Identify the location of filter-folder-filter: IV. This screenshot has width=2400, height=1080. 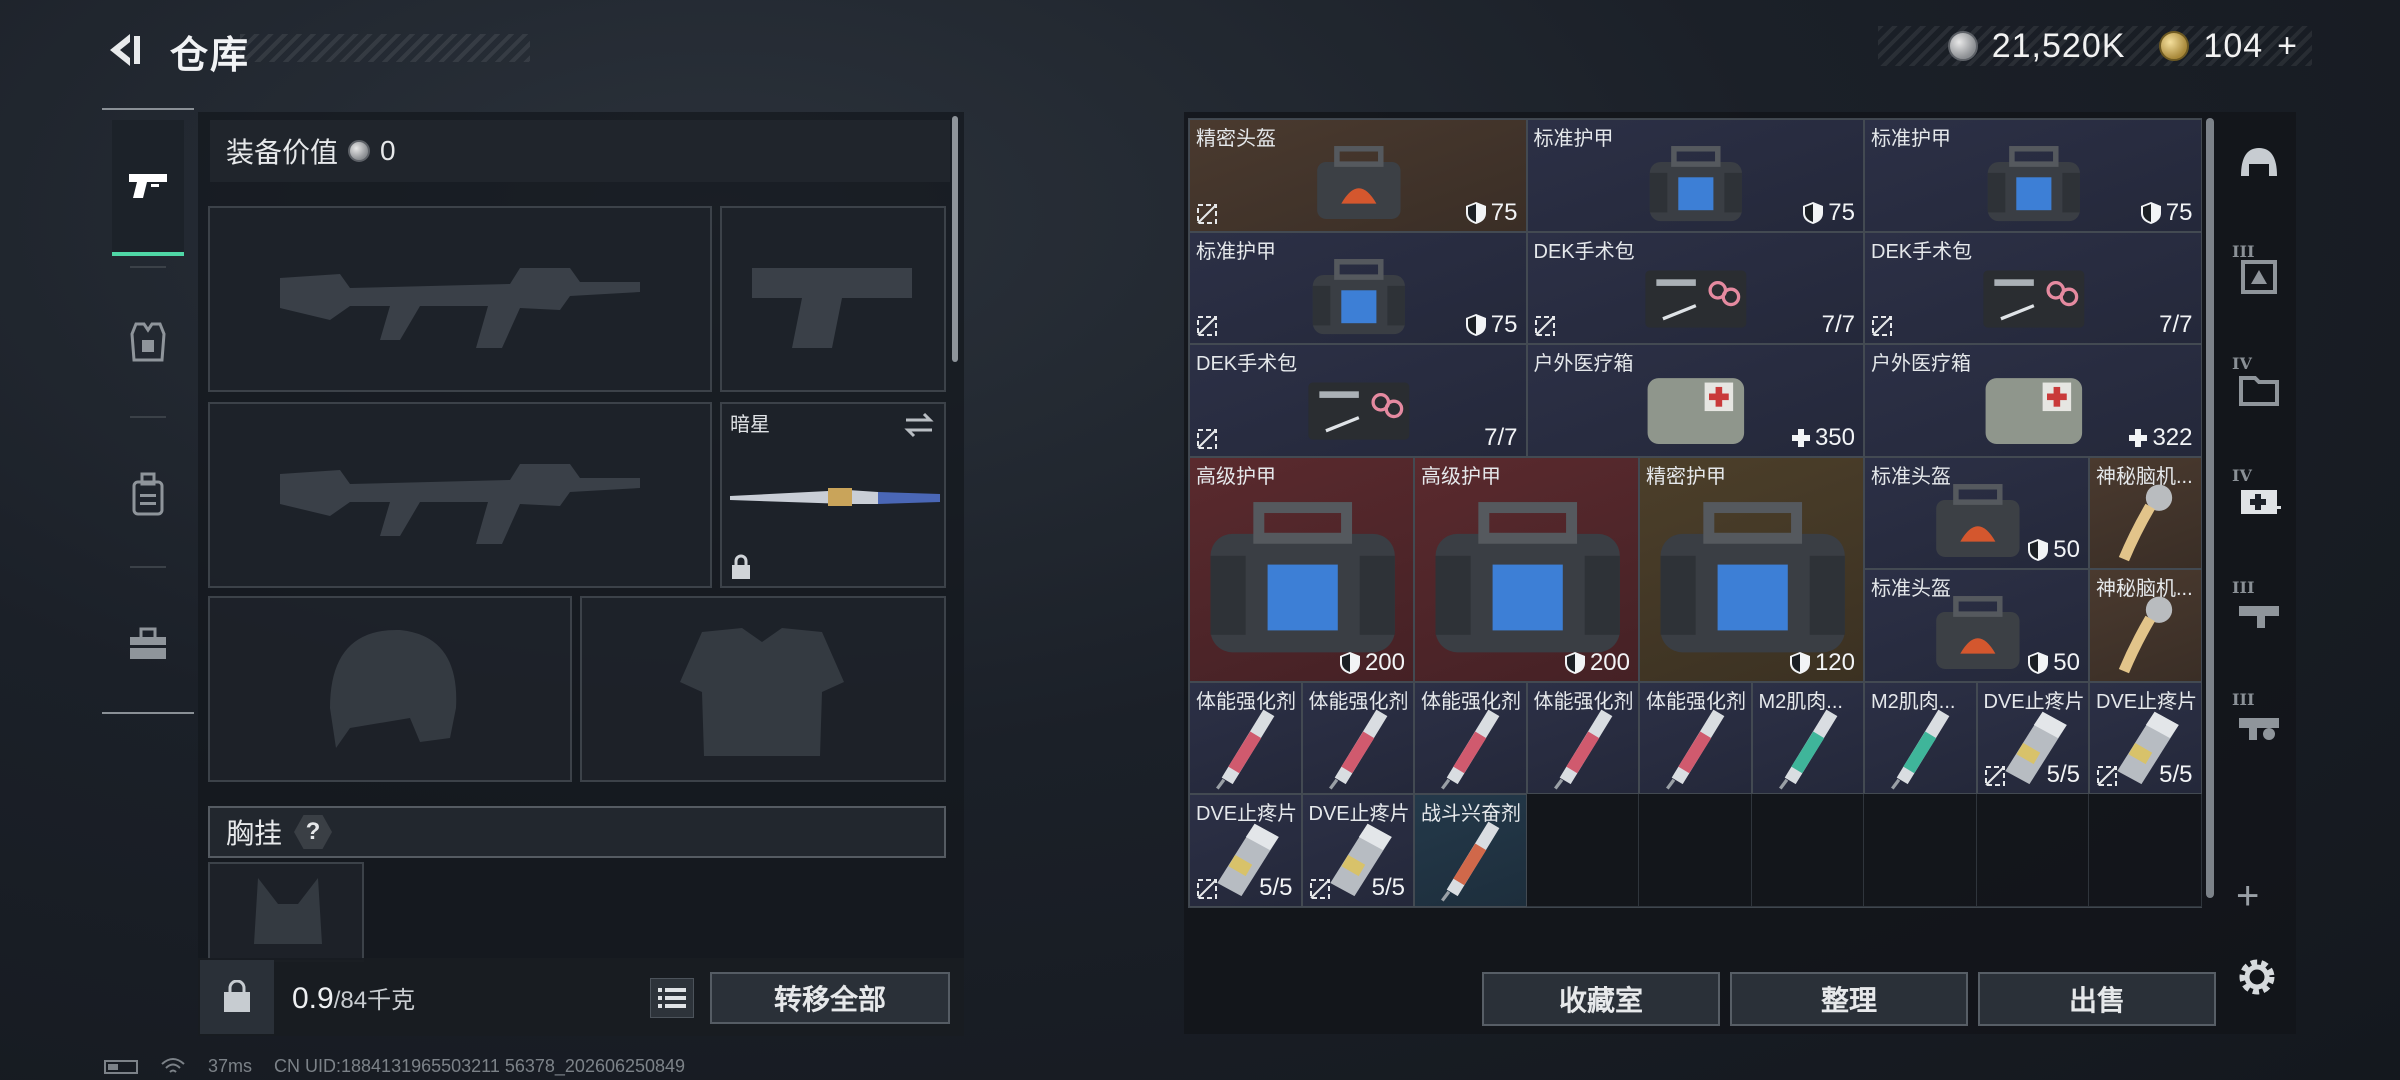
(2259, 388).